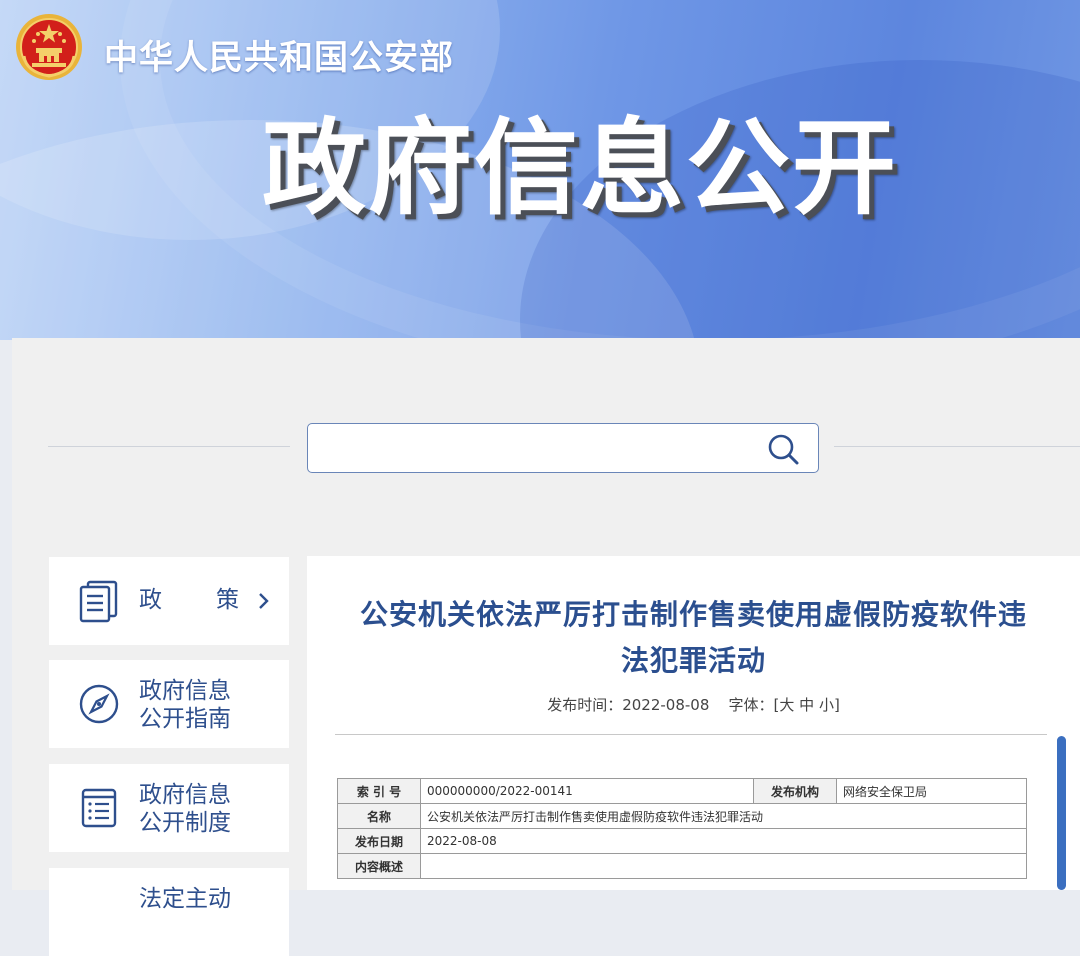 This screenshot has height=956, width=1080. What do you see at coordinates (795, 791) in the screenshot?
I see `table-cell-label: 发布机构` at bounding box center [795, 791].